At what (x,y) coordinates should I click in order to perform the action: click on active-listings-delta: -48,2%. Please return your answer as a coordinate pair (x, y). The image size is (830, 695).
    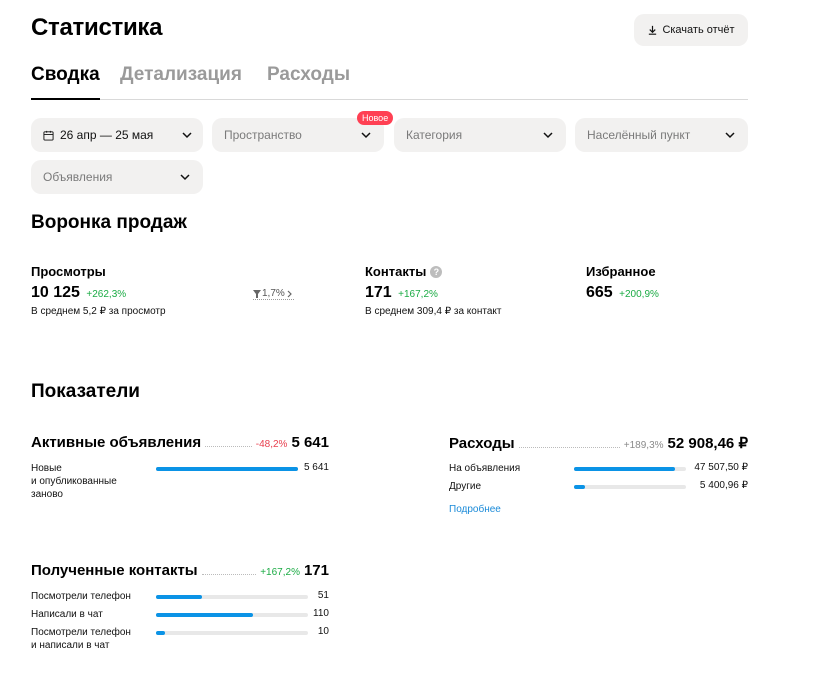
    Looking at the image, I should click on (271, 444).